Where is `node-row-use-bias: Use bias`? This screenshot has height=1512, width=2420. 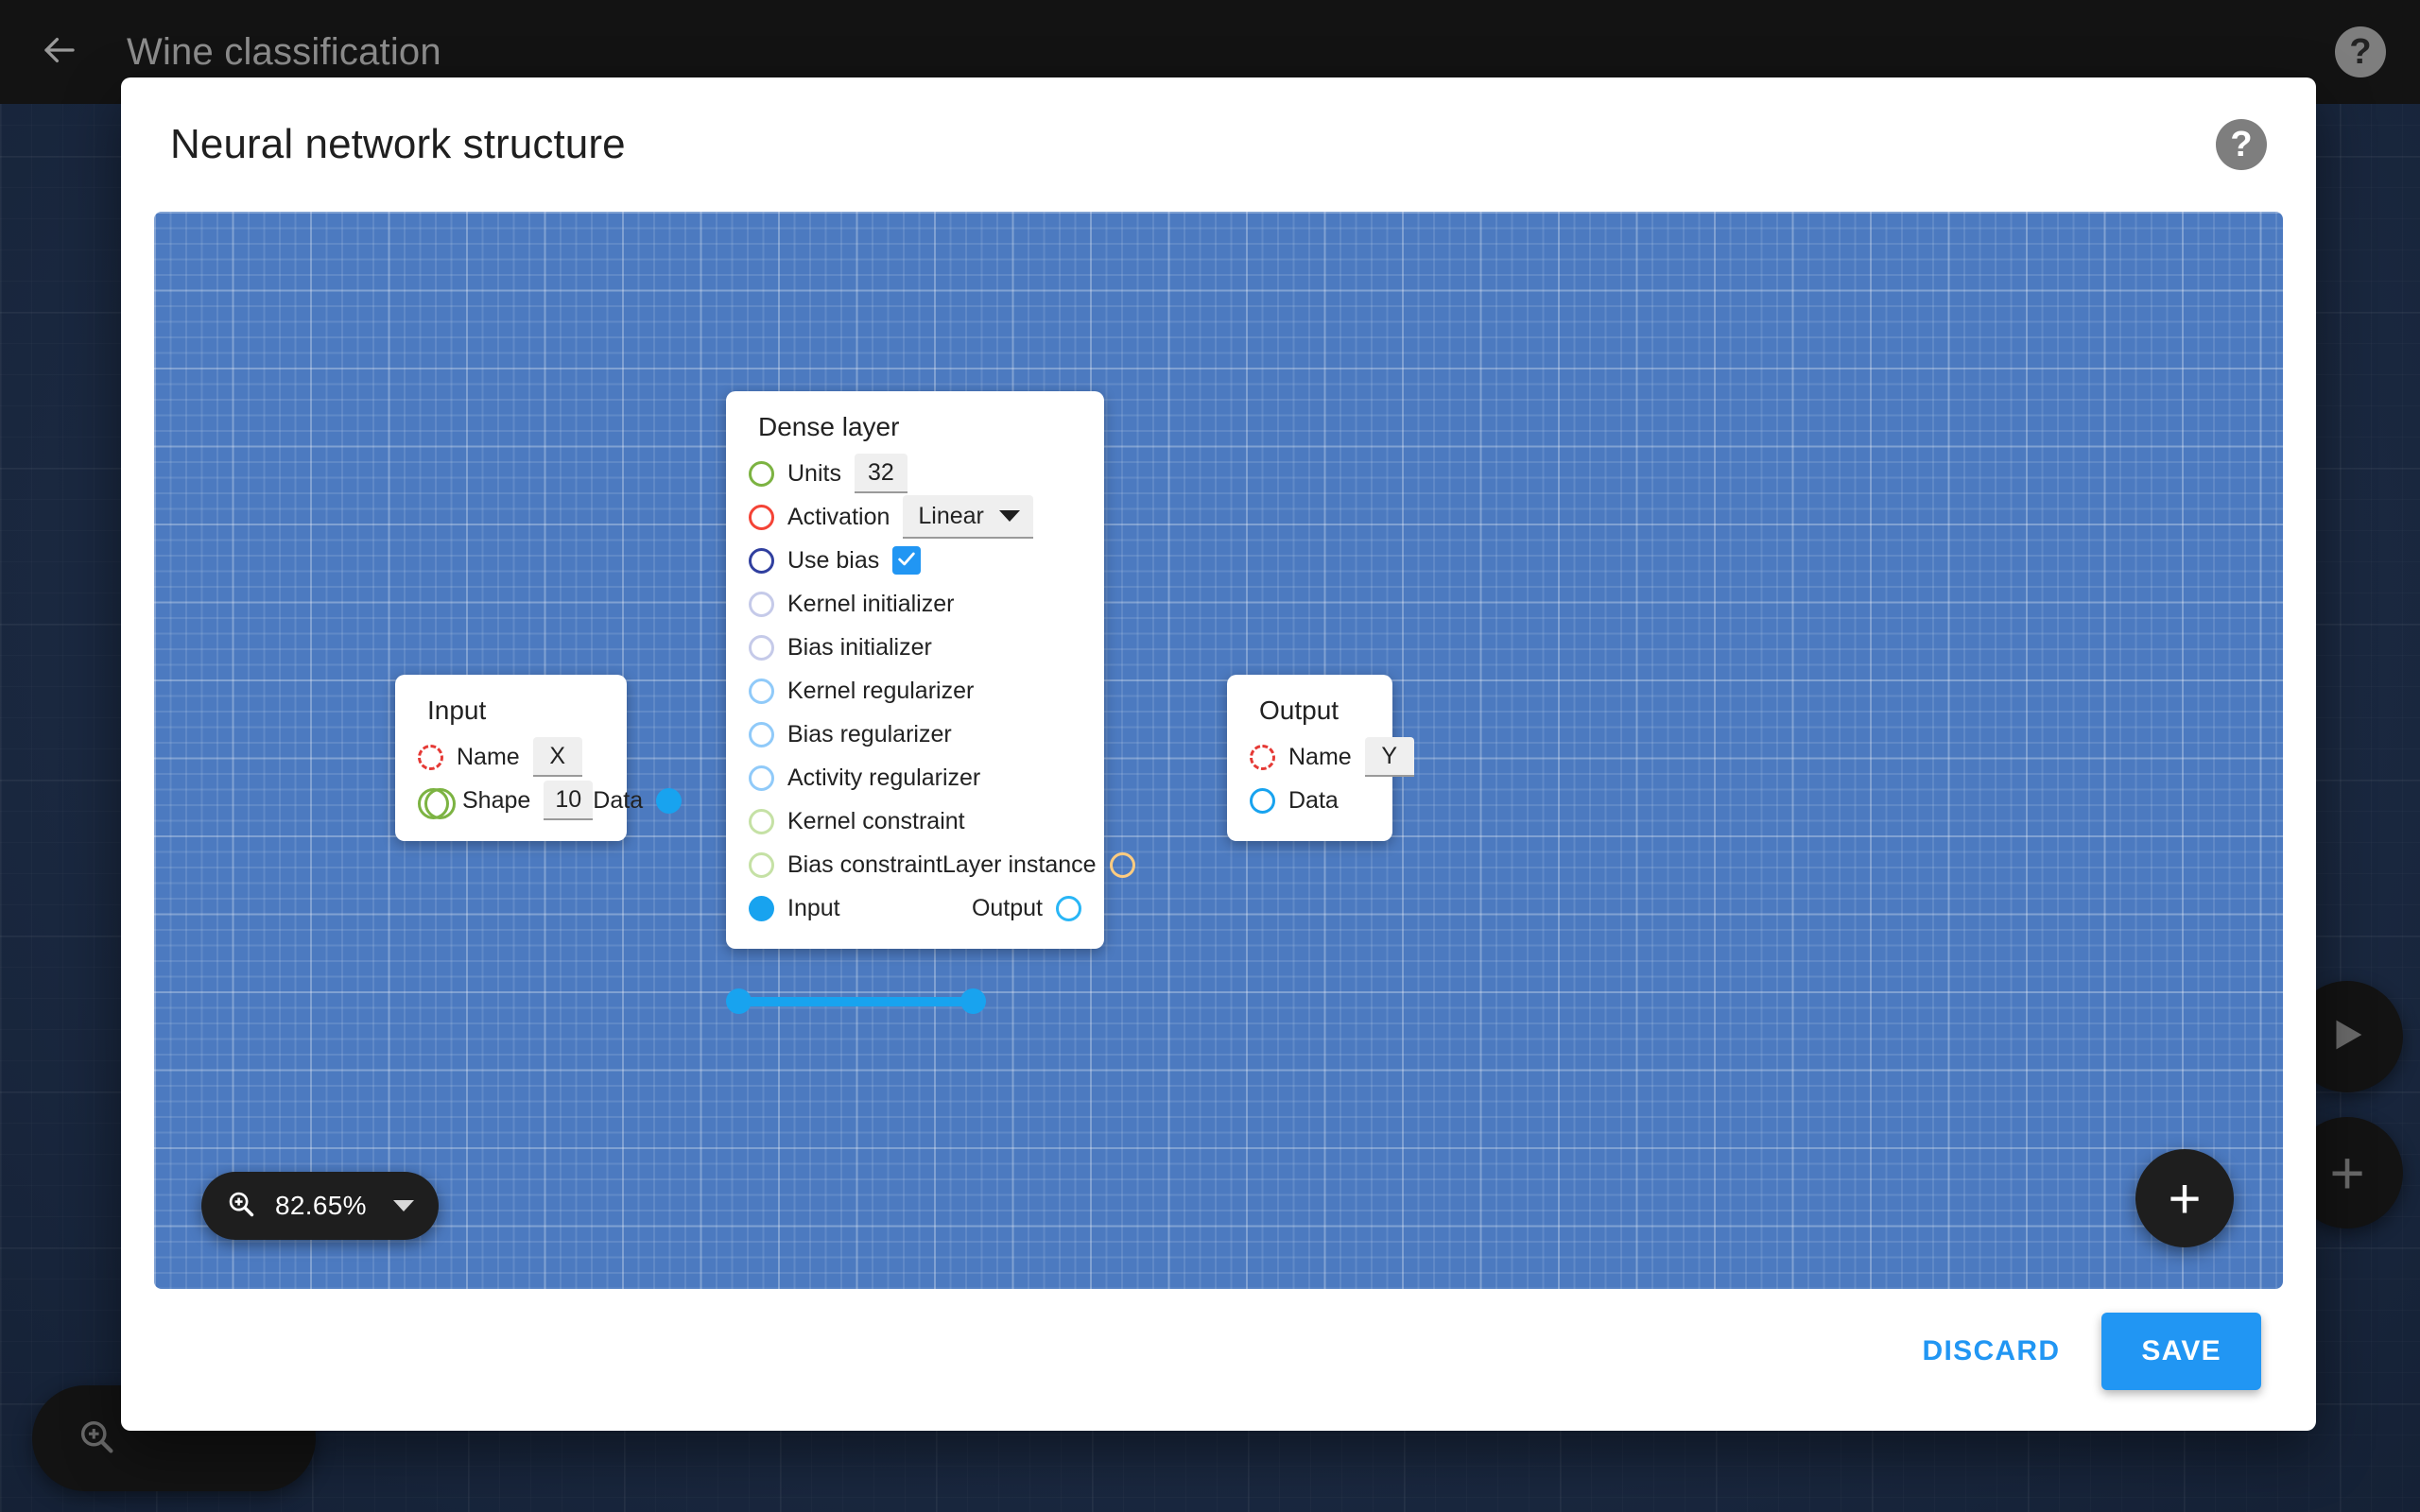 node-row-use-bias: Use bias is located at coordinates (915, 560).